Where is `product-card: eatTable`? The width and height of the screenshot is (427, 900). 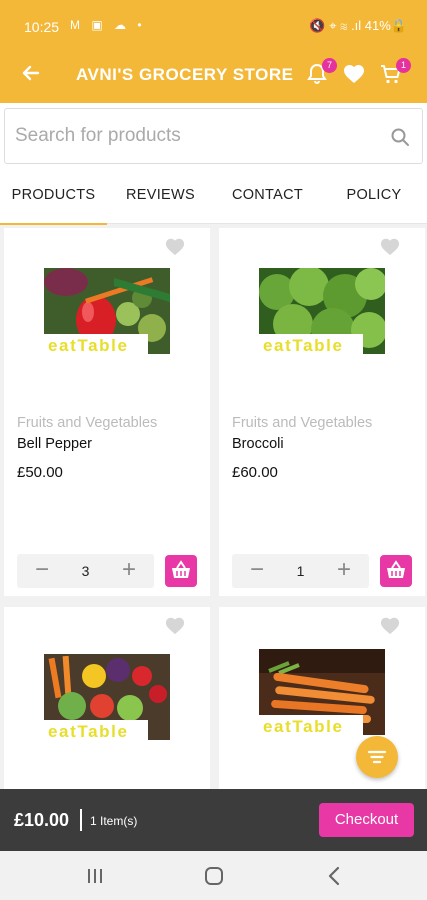 product-card: eatTable is located at coordinates (107, 698).